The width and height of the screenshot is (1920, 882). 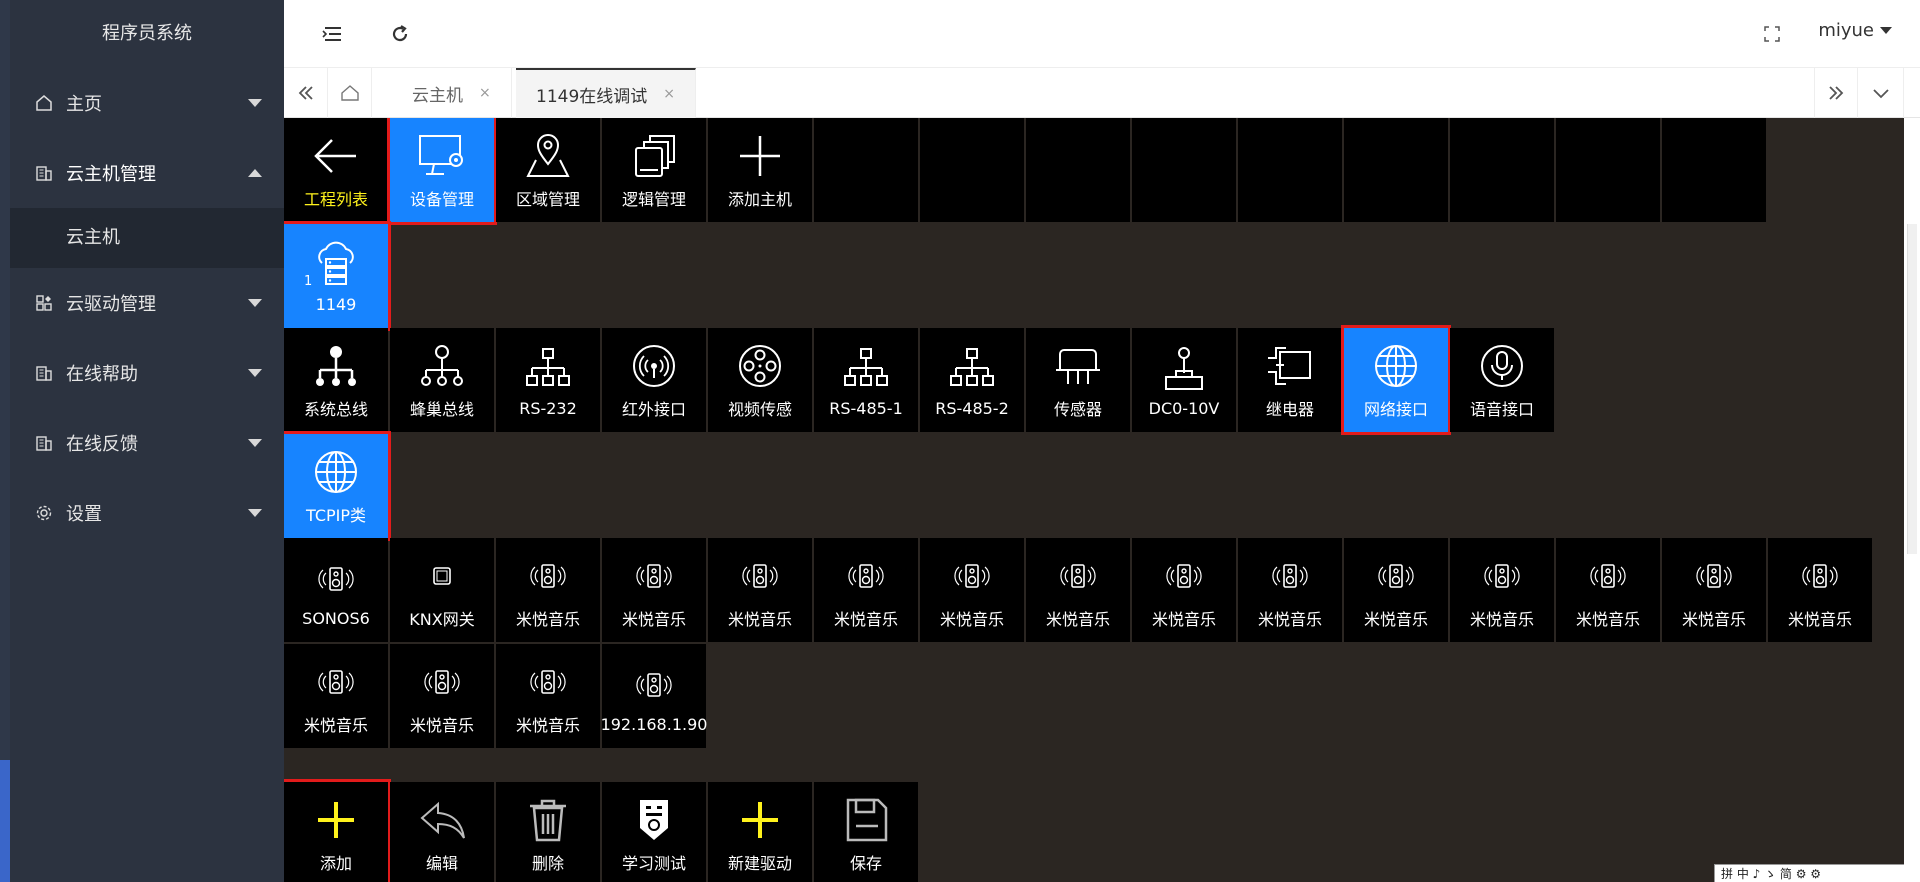 I want to click on interface-system-bus: 系统总线, so click(x=336, y=380).